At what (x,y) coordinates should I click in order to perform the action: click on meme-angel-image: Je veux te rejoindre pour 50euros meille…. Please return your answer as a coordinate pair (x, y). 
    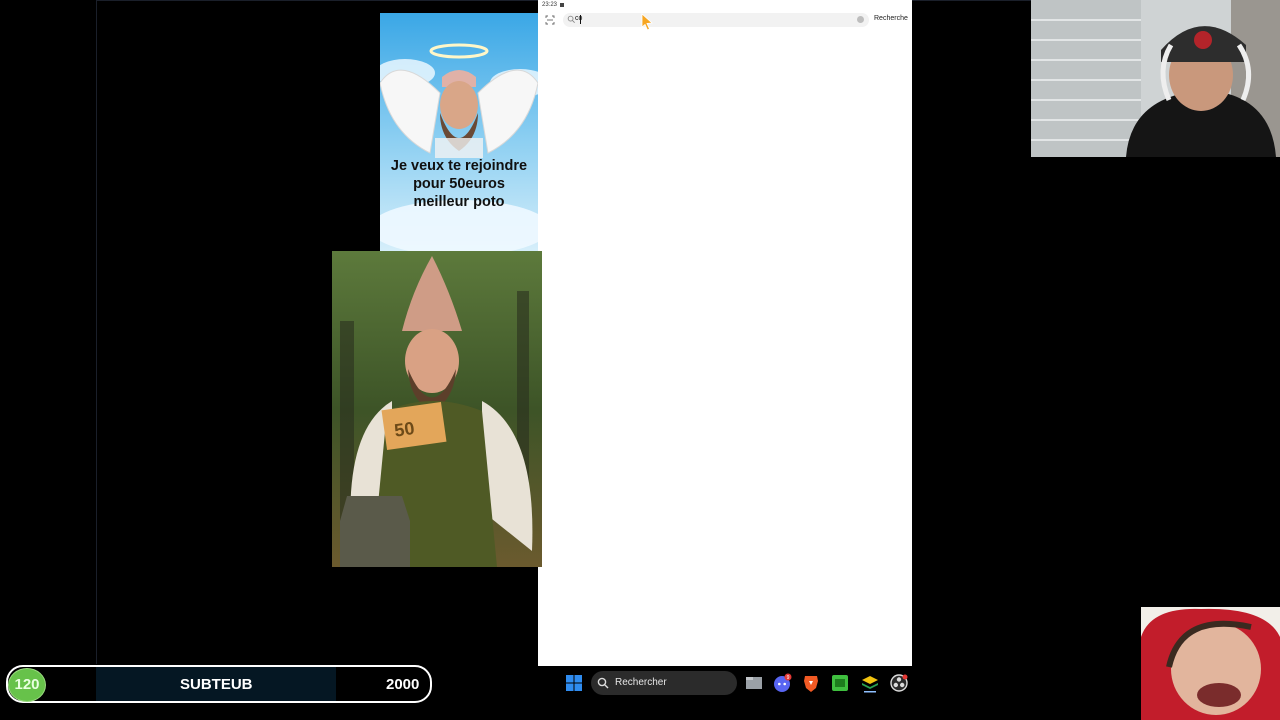
    Looking at the image, I should click on (459, 132).